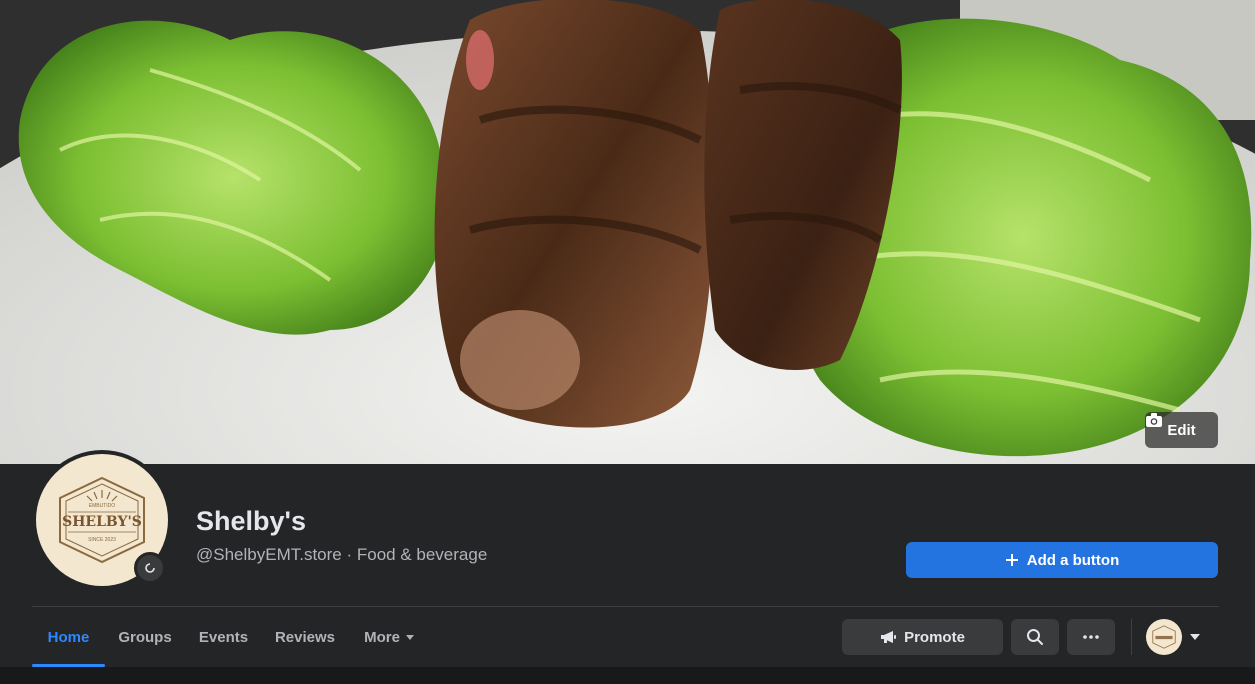 Image resolution: width=1255 pixels, height=684 pixels. Describe the element at coordinates (342, 554) in the screenshot. I see `page-subtitle: @ShelbyEMT.store · Food & beverage` at that location.